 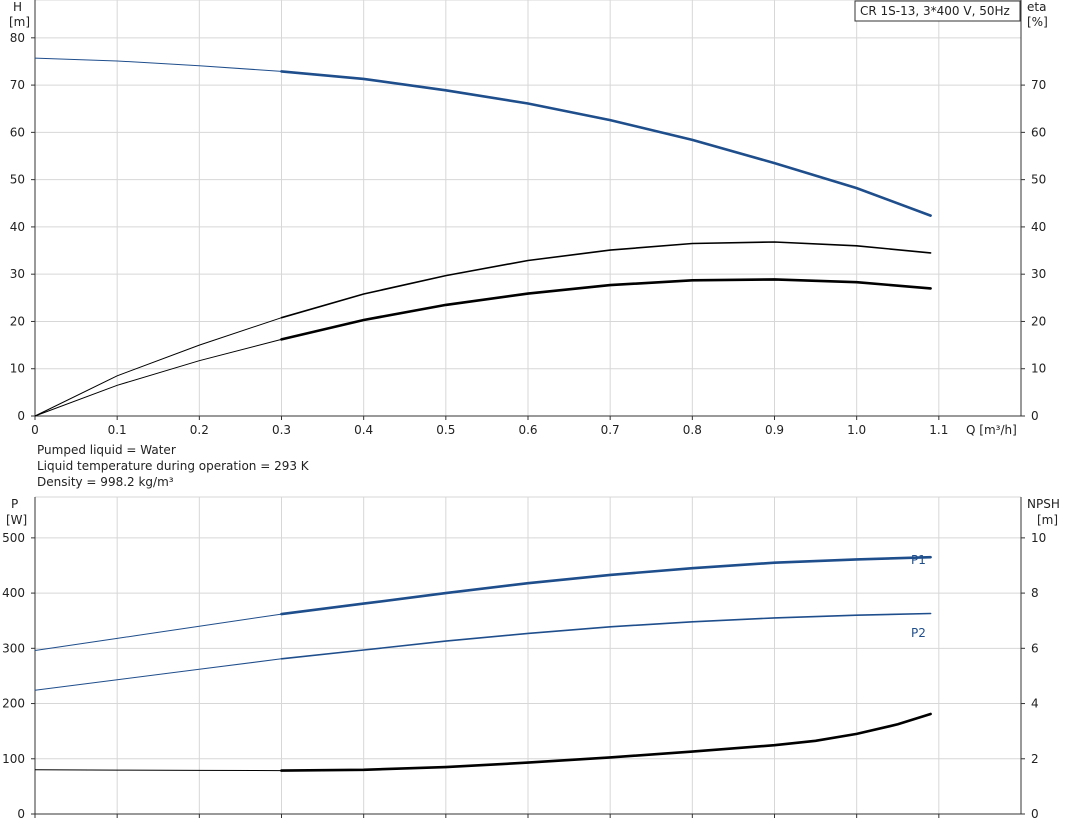 I want to click on bottom-right-tick-label: 2, so click(x=1035, y=759).